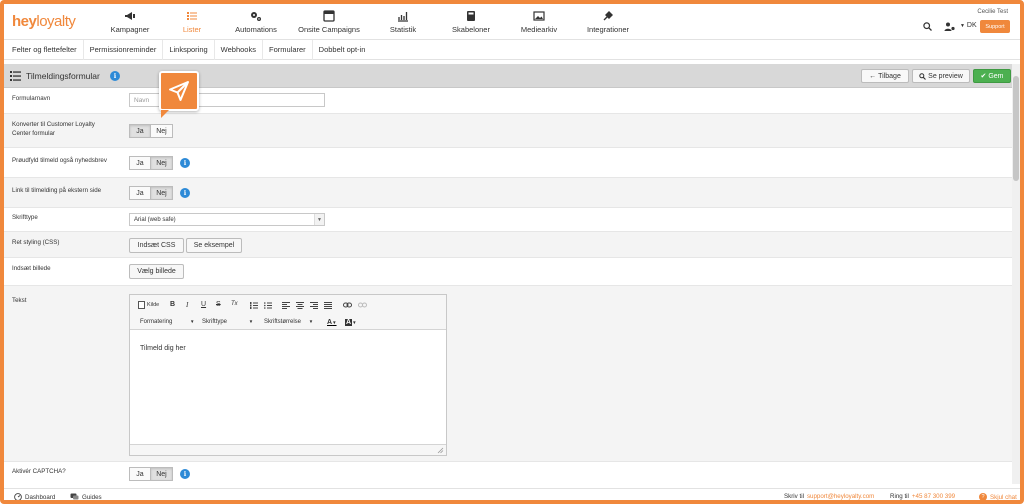 Image resolution: width=1024 pixels, height=504 pixels. Describe the element at coordinates (992, 76) in the screenshot. I see `save-button: ✔ Gem` at that location.